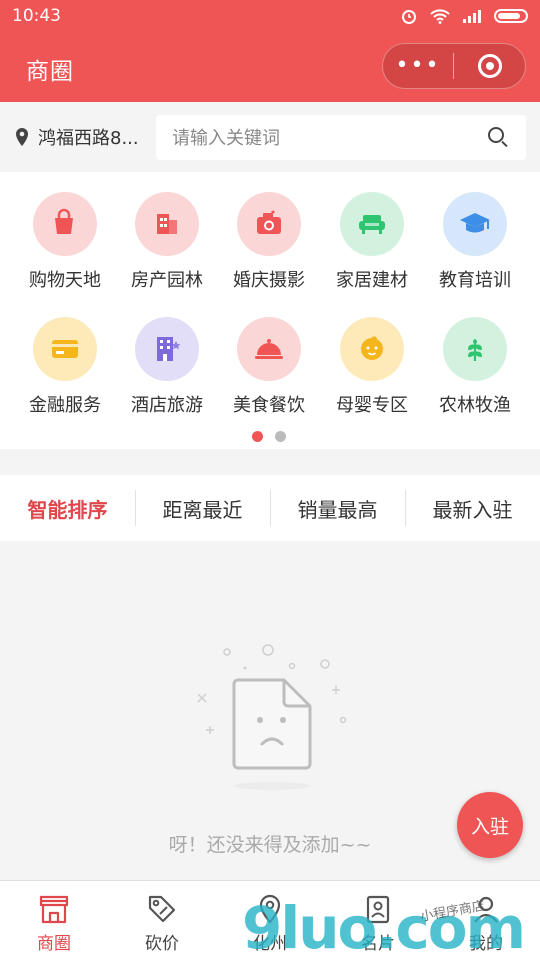 This screenshot has width=540, height=960. Describe the element at coordinates (272, 717) in the screenshot. I see `empty-document-icon` at that location.